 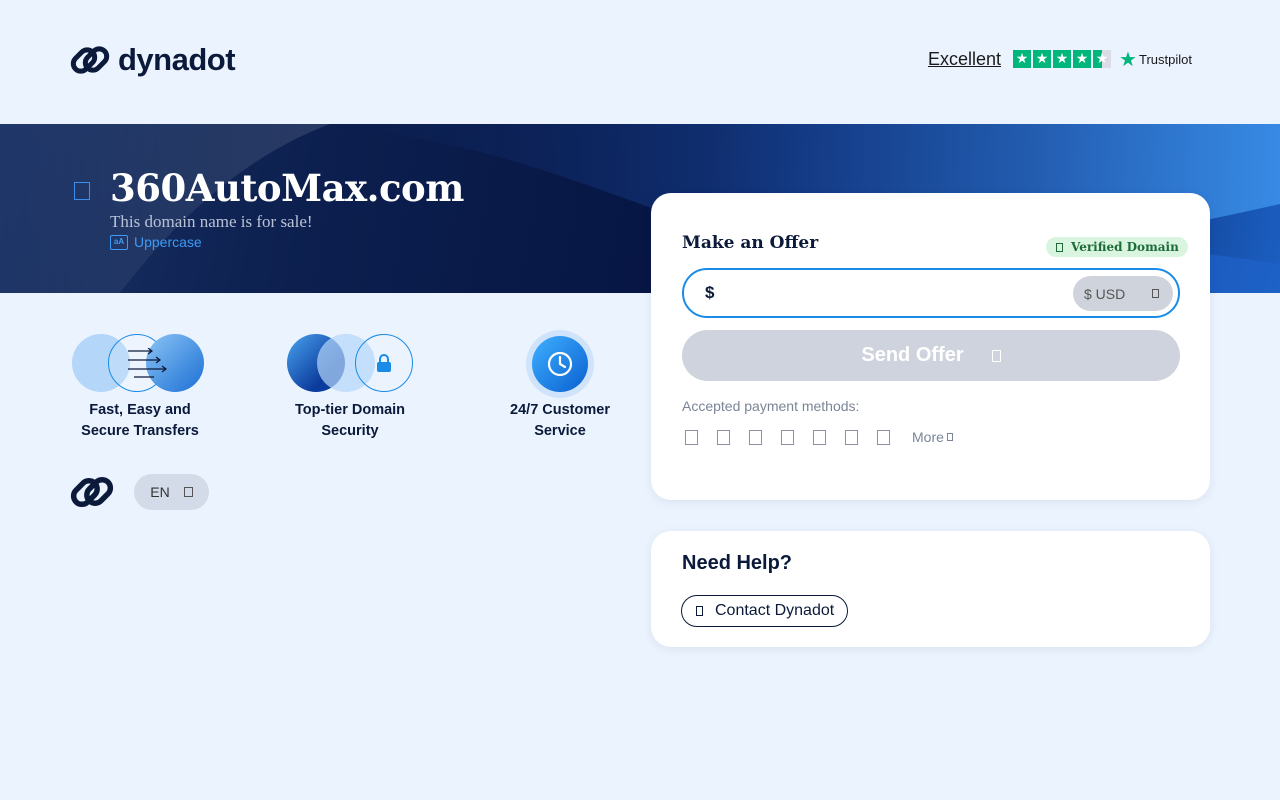 I want to click on currency-symbol: $, so click(x=710, y=292).